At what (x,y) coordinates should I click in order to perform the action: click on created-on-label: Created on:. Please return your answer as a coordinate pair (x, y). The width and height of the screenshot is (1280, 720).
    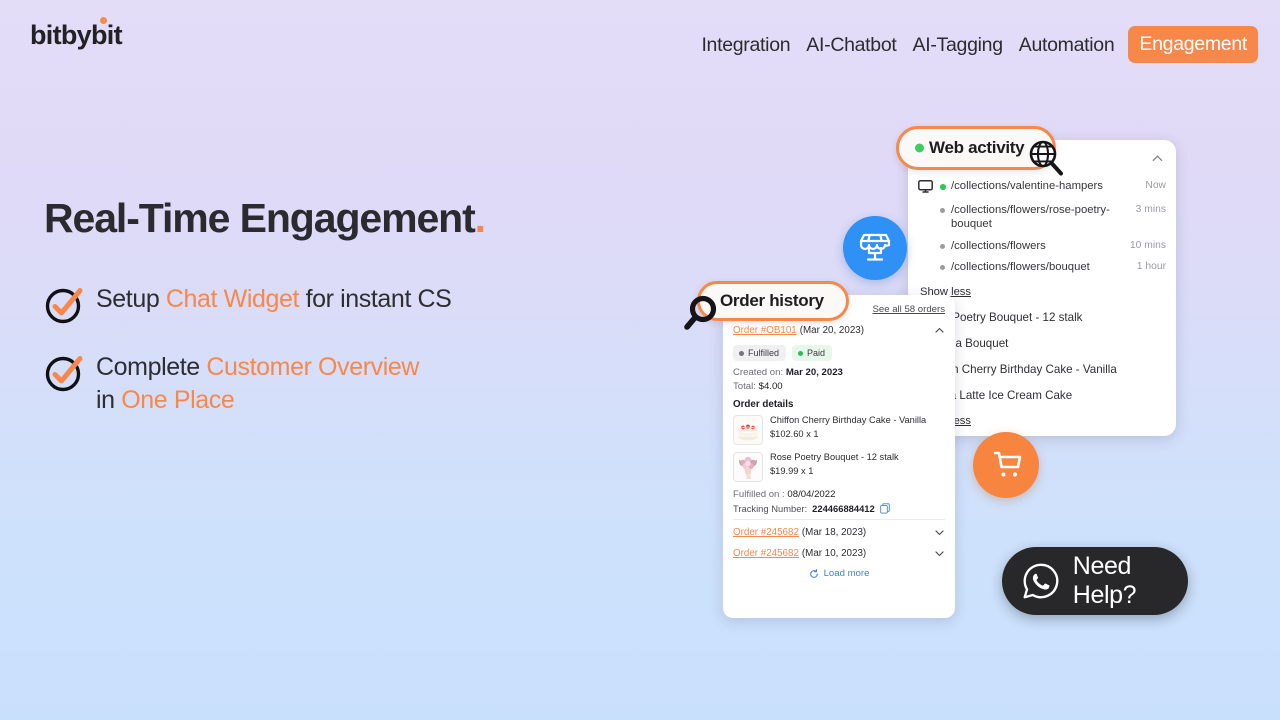
    Looking at the image, I should click on (758, 372).